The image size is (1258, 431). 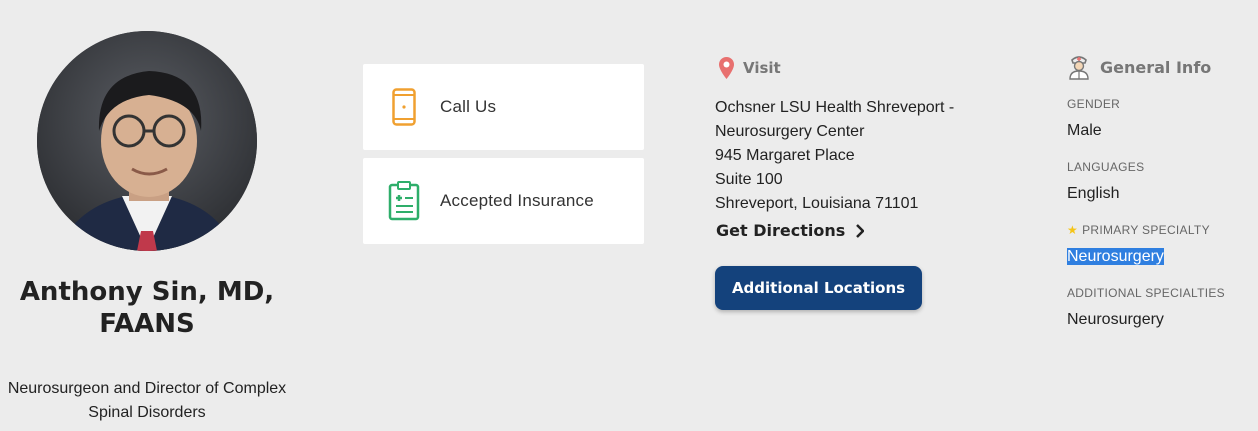 I want to click on map-pin-icon, so click(x=726, y=68).